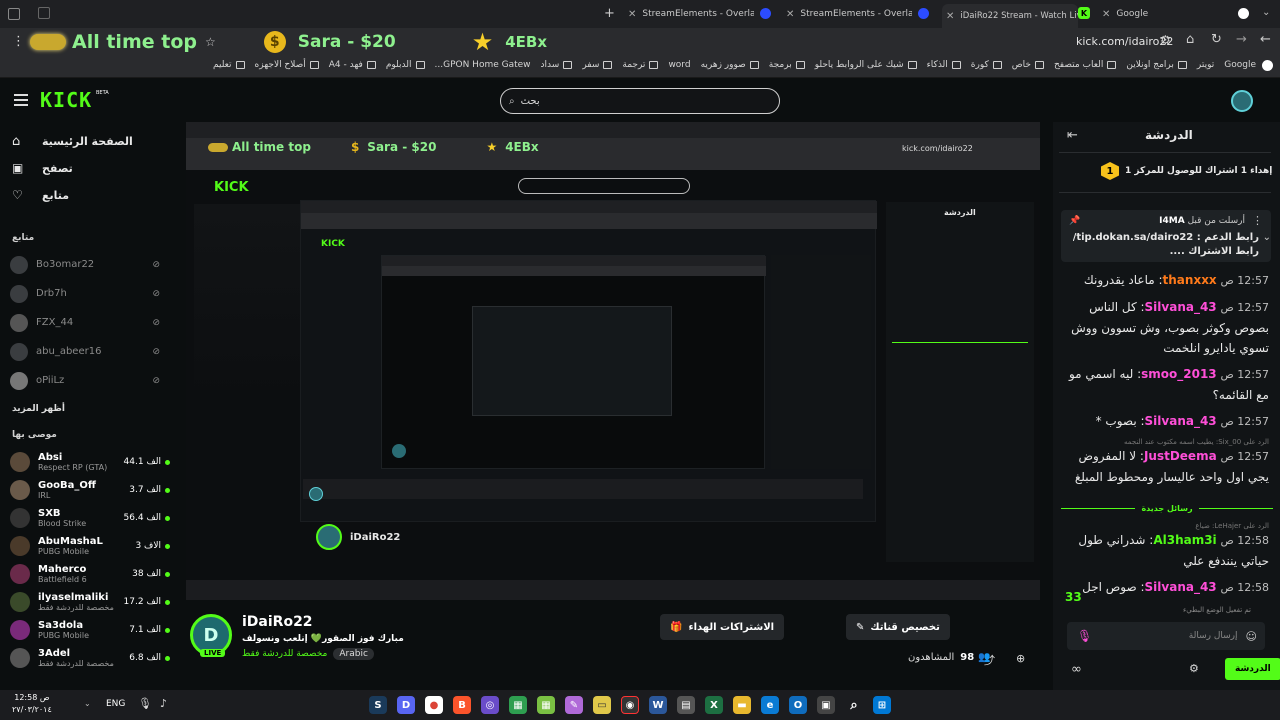  I want to click on app-icon: ✎, so click(574, 705).